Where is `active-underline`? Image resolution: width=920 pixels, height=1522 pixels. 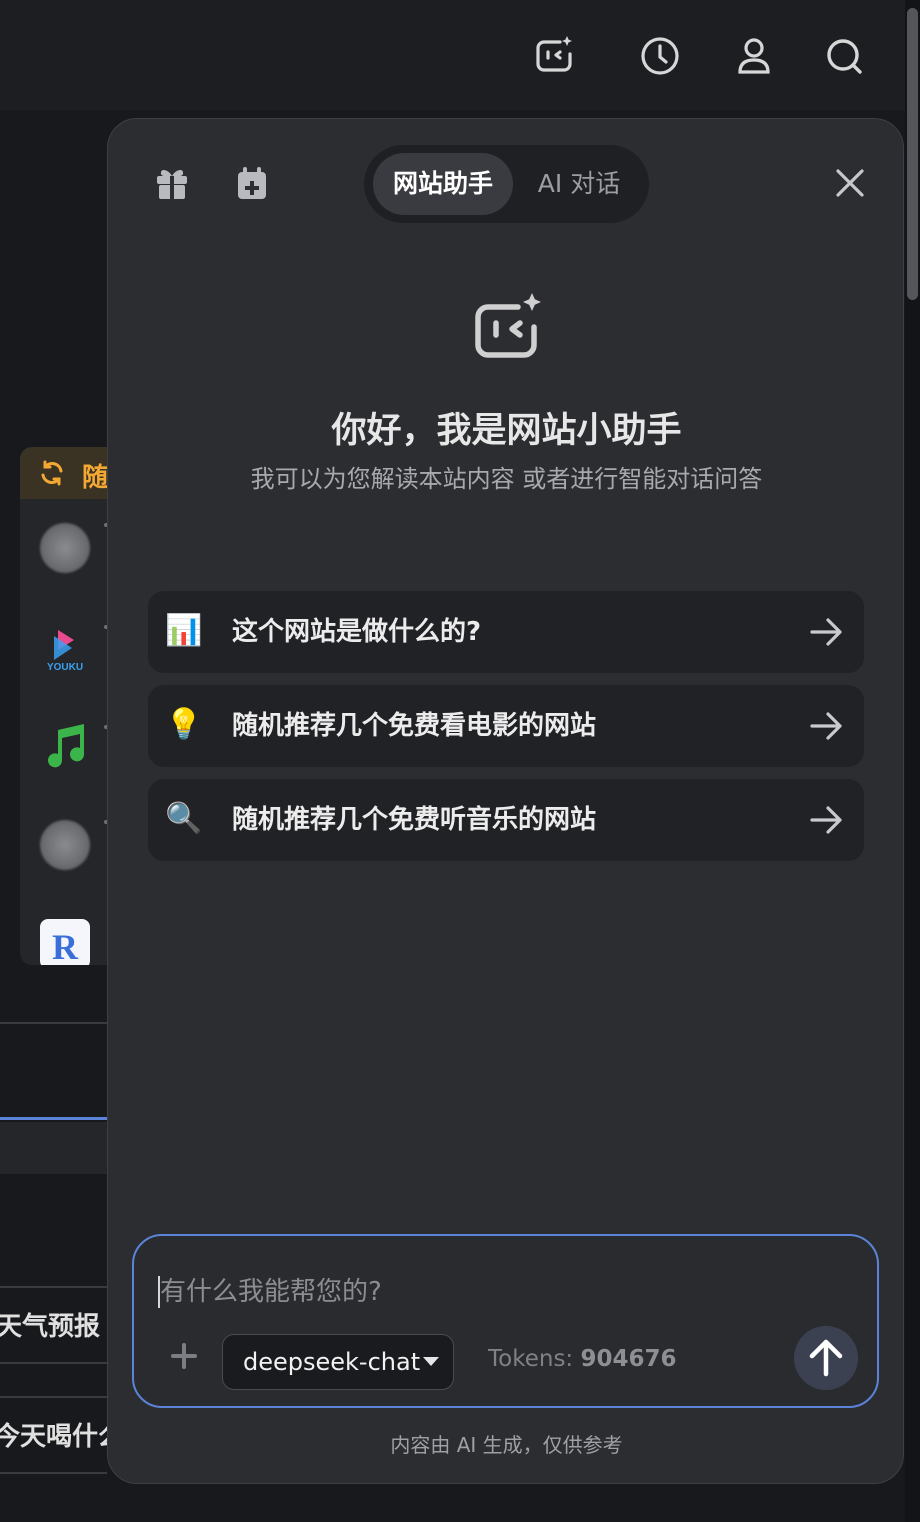
active-underline is located at coordinates (53, 1118).